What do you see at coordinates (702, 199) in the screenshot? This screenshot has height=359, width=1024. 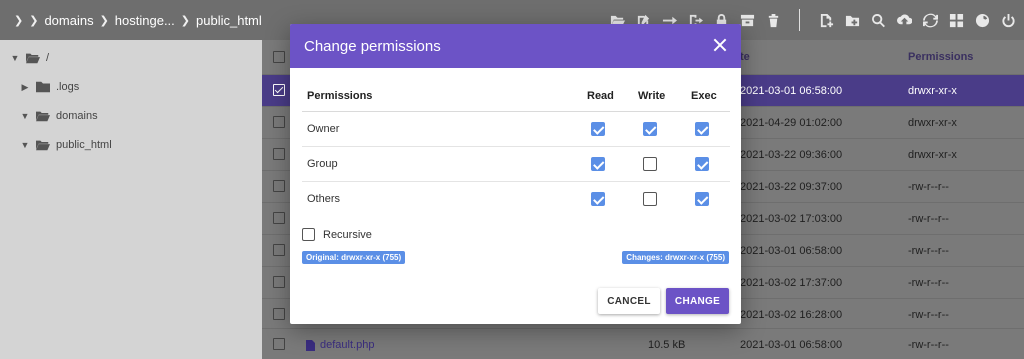 I see `others-exec-checkbox` at bounding box center [702, 199].